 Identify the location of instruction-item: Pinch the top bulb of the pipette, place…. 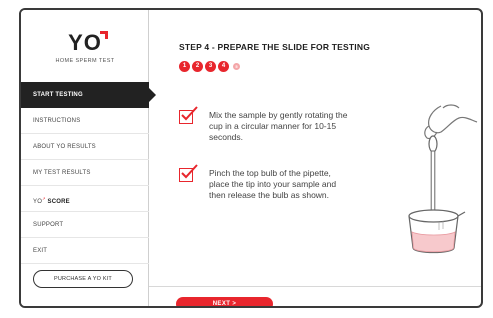
(264, 182).